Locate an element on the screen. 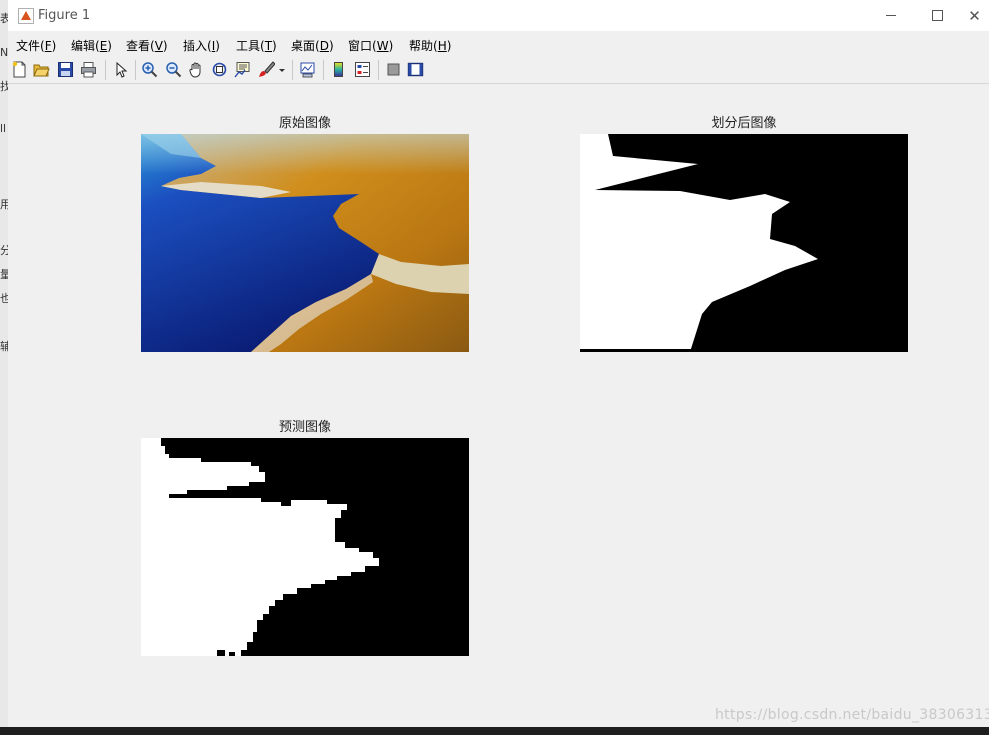 The height and width of the screenshot is (735, 989). menu-window: 窗口(W) is located at coordinates (370, 45).